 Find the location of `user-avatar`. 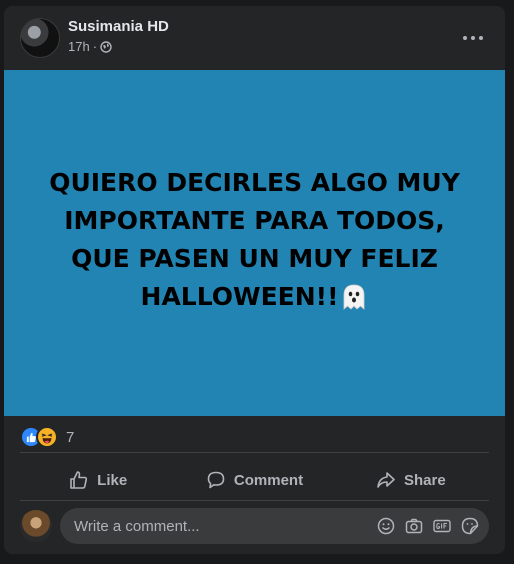

user-avatar is located at coordinates (36, 526).